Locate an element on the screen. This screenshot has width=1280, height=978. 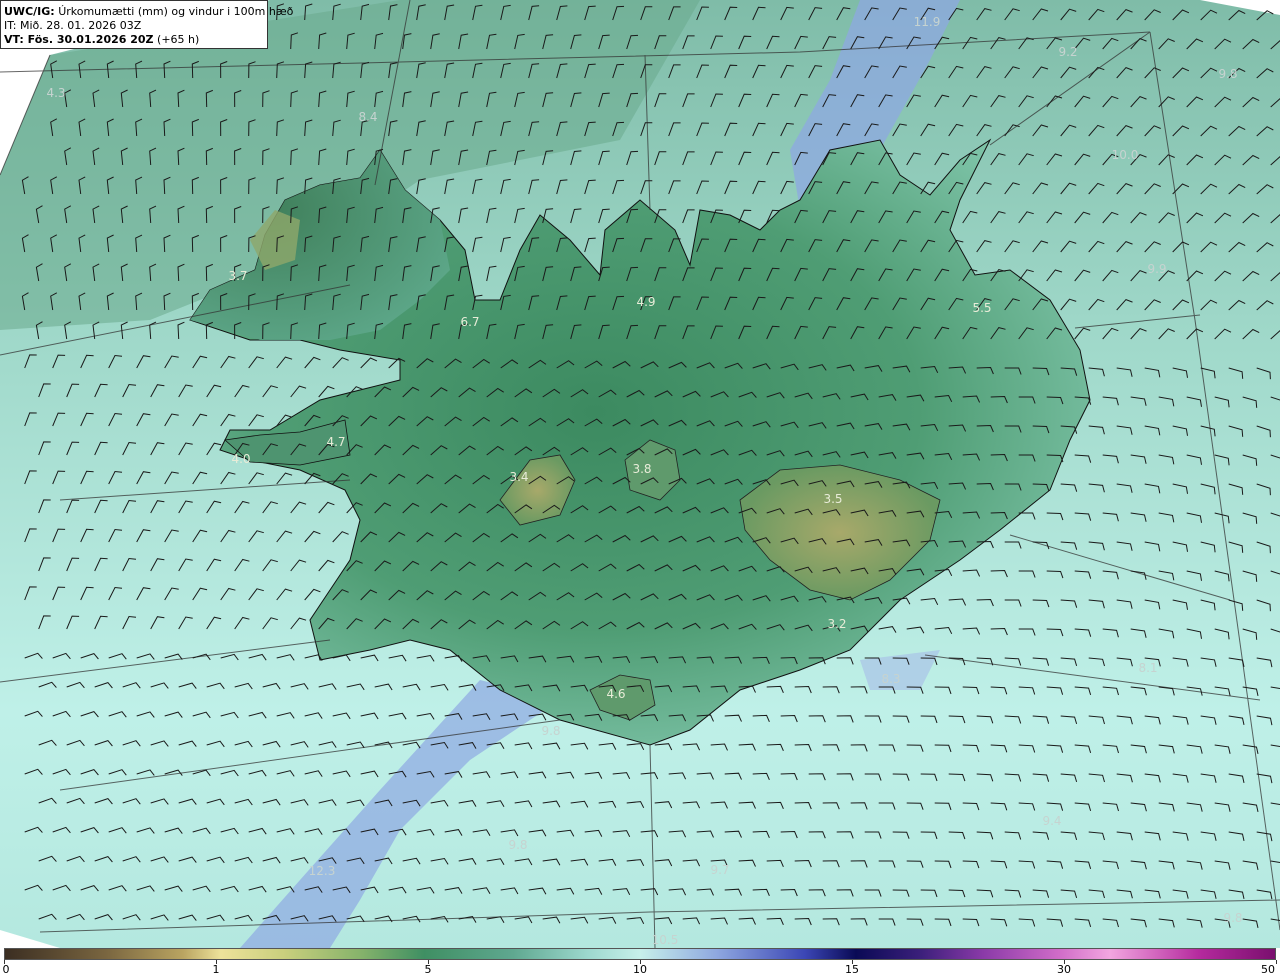
map-title: Úrkomumætti (mm) og vindur i 100m hæð is located at coordinates (176, 11).